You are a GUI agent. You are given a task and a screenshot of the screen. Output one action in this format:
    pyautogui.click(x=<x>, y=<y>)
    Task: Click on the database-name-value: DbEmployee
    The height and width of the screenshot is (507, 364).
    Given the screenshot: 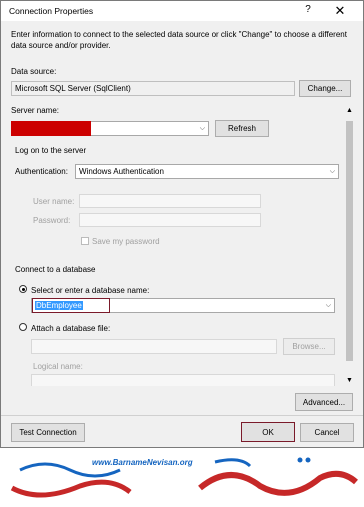 What is the action you would take?
    pyautogui.click(x=59, y=305)
    